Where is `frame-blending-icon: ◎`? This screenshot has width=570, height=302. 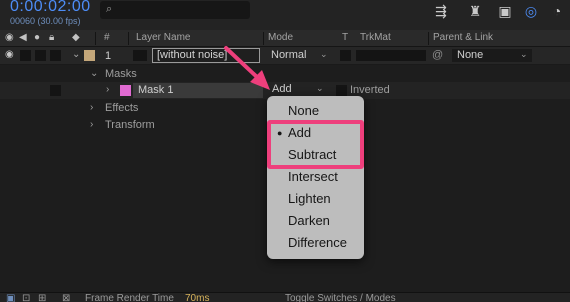
frame-blending-icon: ◎ is located at coordinates (531, 12).